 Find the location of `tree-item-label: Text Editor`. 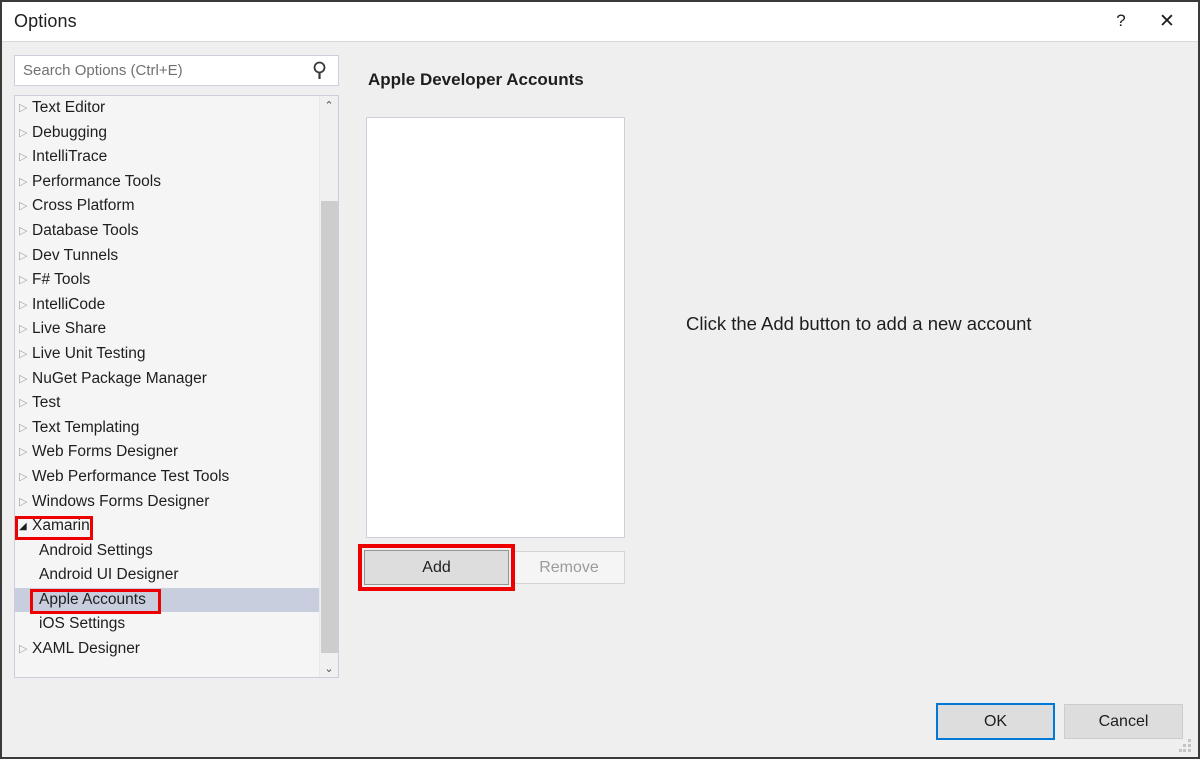

tree-item-label: Text Editor is located at coordinates (69, 107).